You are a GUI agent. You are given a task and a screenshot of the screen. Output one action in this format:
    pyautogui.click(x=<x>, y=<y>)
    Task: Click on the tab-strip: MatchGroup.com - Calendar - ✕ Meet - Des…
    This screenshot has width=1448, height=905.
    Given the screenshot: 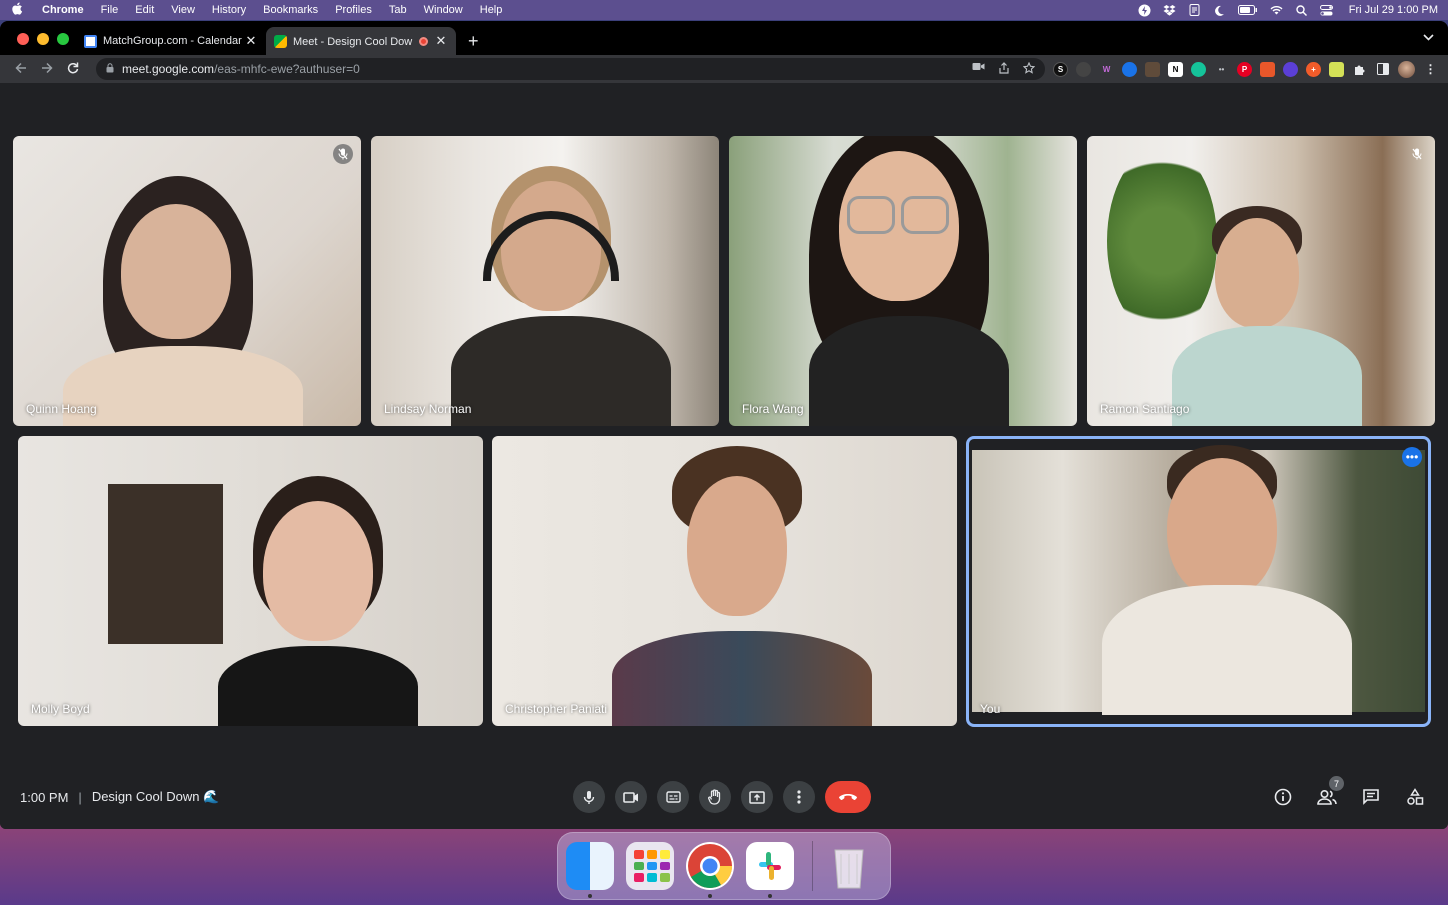 What is the action you would take?
    pyautogui.click(x=724, y=38)
    